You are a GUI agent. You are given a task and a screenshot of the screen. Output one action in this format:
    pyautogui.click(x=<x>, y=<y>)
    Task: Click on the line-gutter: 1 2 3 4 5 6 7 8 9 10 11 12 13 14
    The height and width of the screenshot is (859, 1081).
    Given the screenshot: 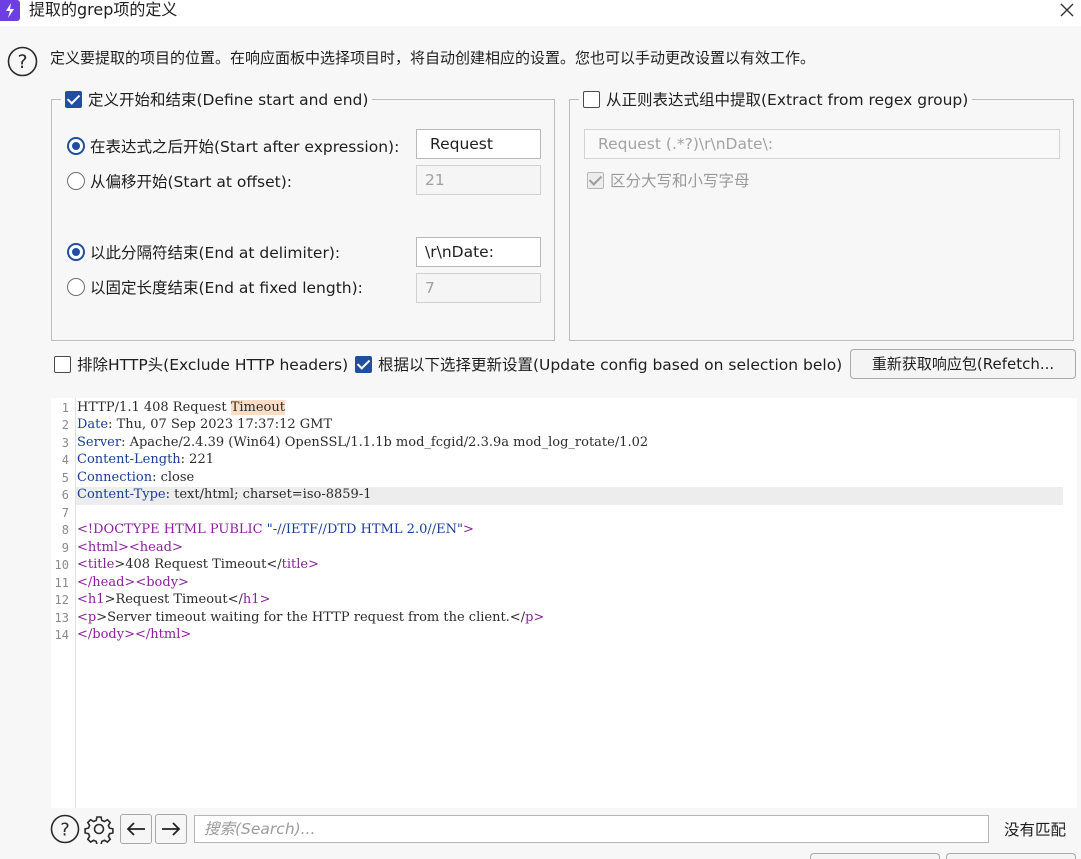 What is the action you would take?
    pyautogui.click(x=63, y=603)
    